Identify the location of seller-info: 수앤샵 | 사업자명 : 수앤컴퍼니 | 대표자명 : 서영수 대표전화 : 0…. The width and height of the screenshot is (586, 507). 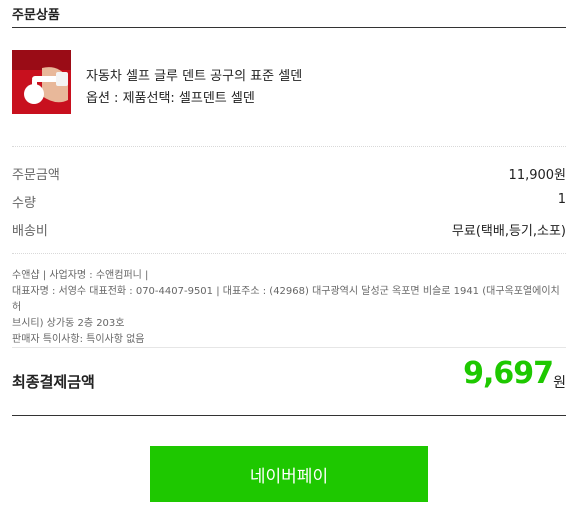
(289, 308).